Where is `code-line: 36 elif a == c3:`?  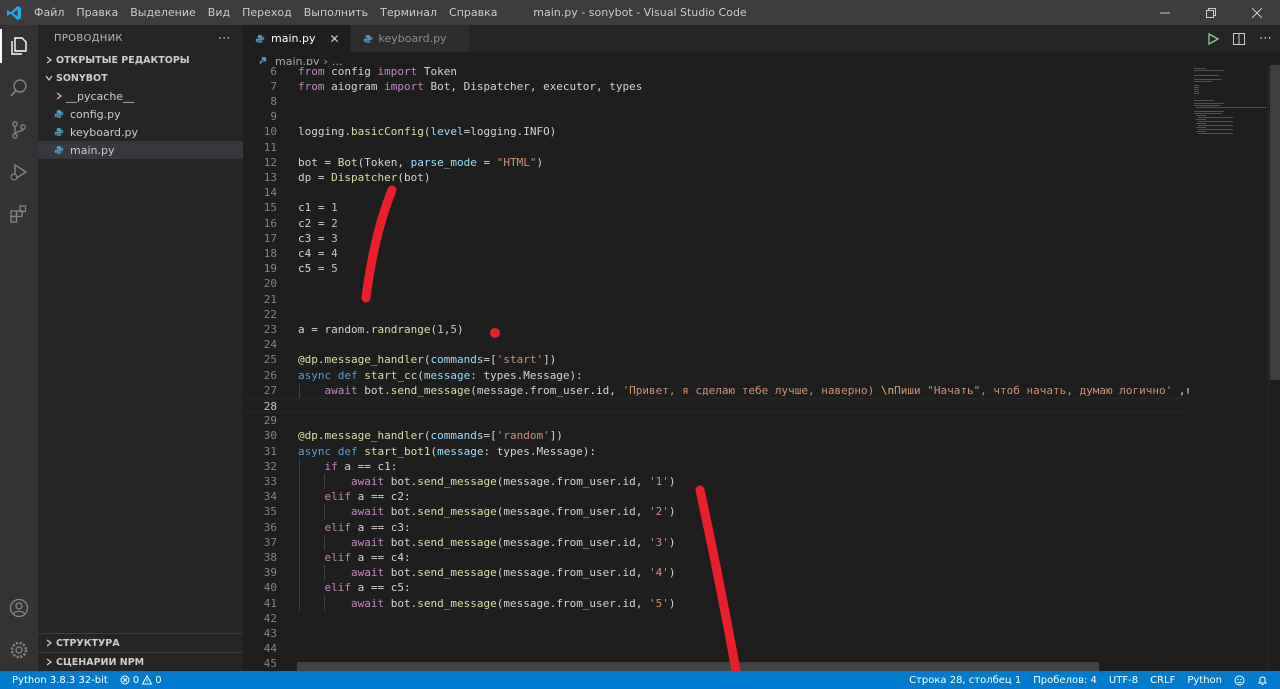 code-line: 36 elif a == c3: is located at coordinates (716, 527).